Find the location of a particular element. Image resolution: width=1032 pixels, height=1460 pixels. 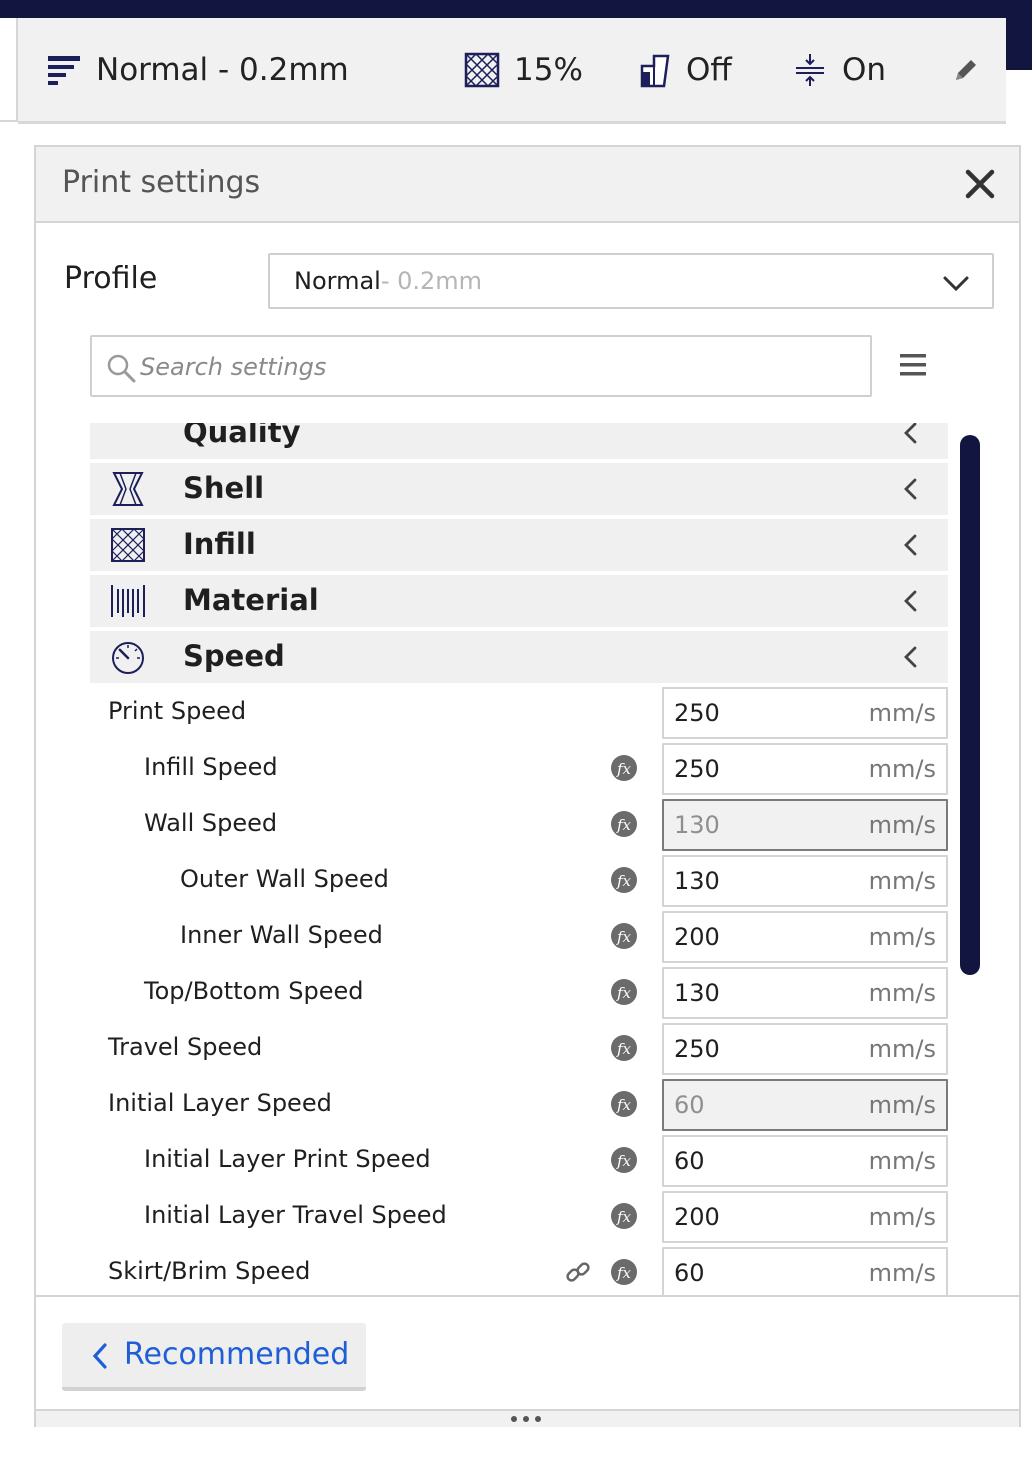

support-icon is located at coordinates (655, 71).